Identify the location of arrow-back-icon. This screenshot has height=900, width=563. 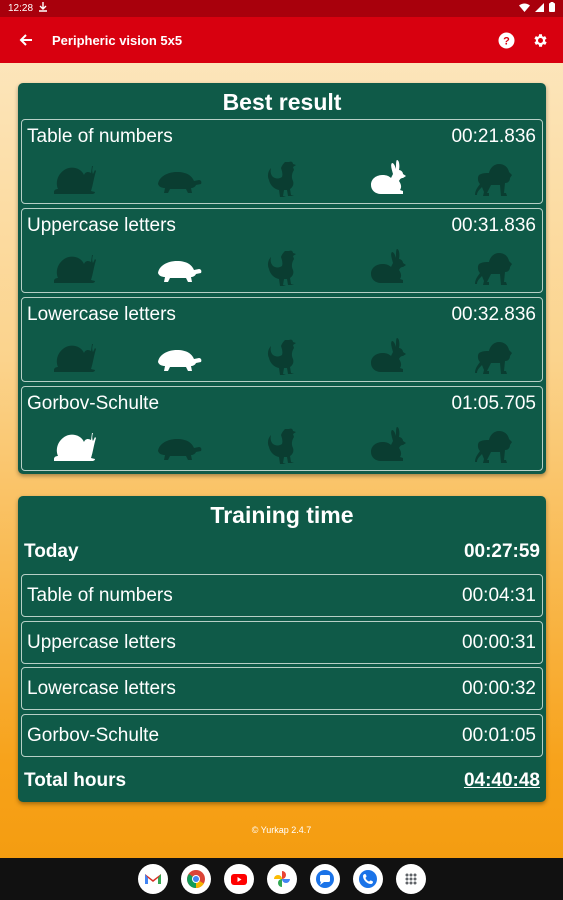
(25, 40).